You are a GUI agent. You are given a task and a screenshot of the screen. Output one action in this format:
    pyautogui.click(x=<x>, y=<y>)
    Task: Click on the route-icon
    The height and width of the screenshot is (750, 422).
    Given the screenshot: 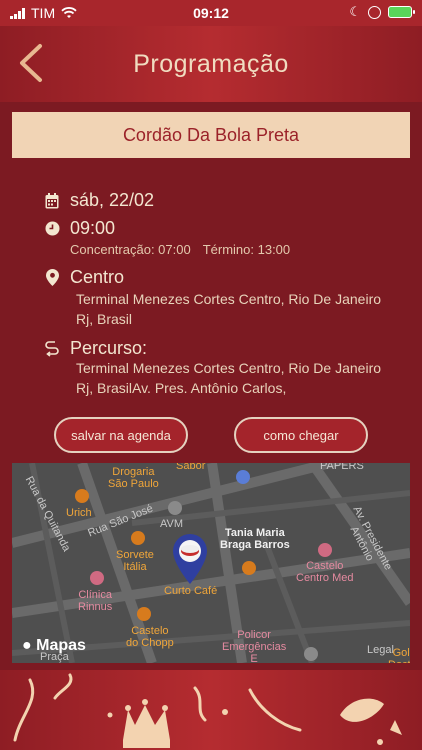 What is the action you would take?
    pyautogui.click(x=52, y=348)
    